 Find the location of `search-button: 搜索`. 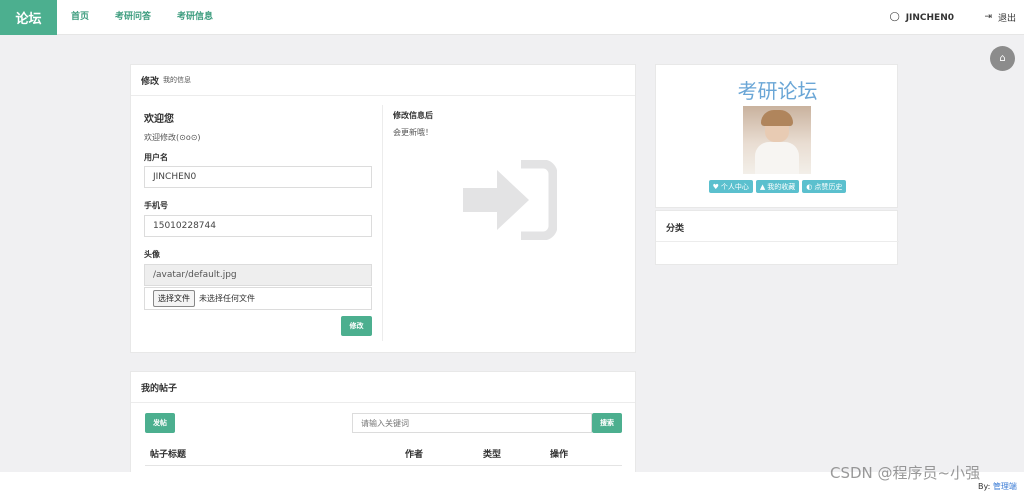

search-button: 搜索 is located at coordinates (607, 423).